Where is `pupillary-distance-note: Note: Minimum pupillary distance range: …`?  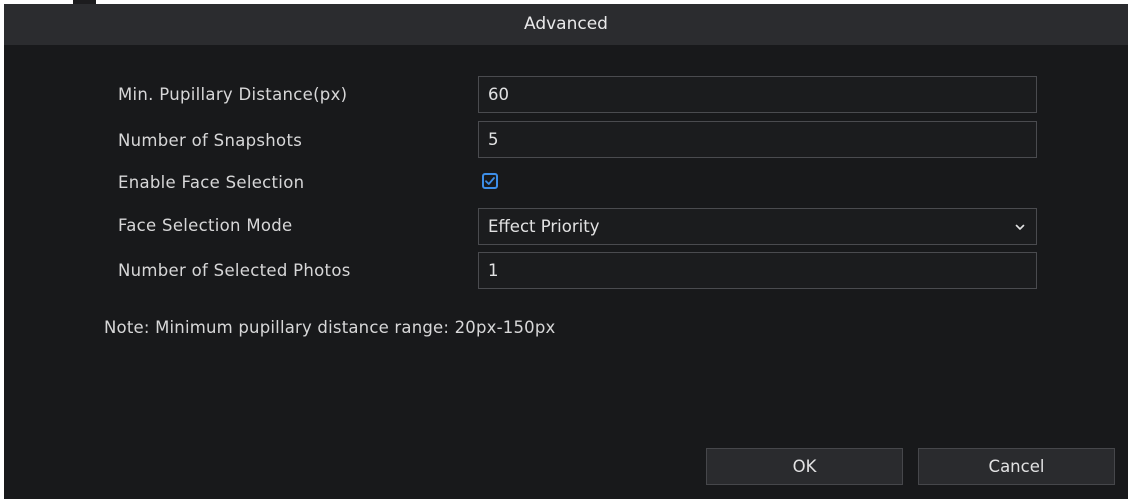 pupillary-distance-note: Note: Minimum pupillary distance range: … is located at coordinates (330, 327).